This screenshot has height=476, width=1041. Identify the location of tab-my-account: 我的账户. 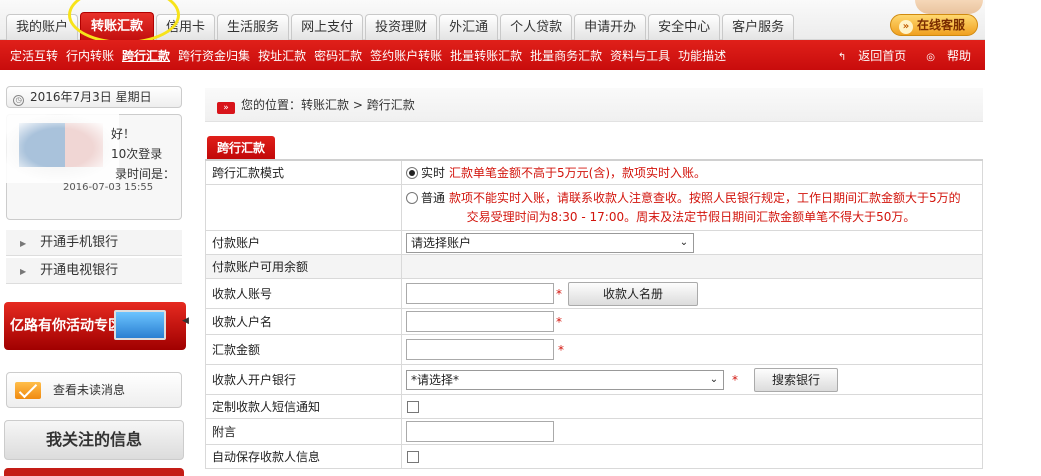
(42, 27).